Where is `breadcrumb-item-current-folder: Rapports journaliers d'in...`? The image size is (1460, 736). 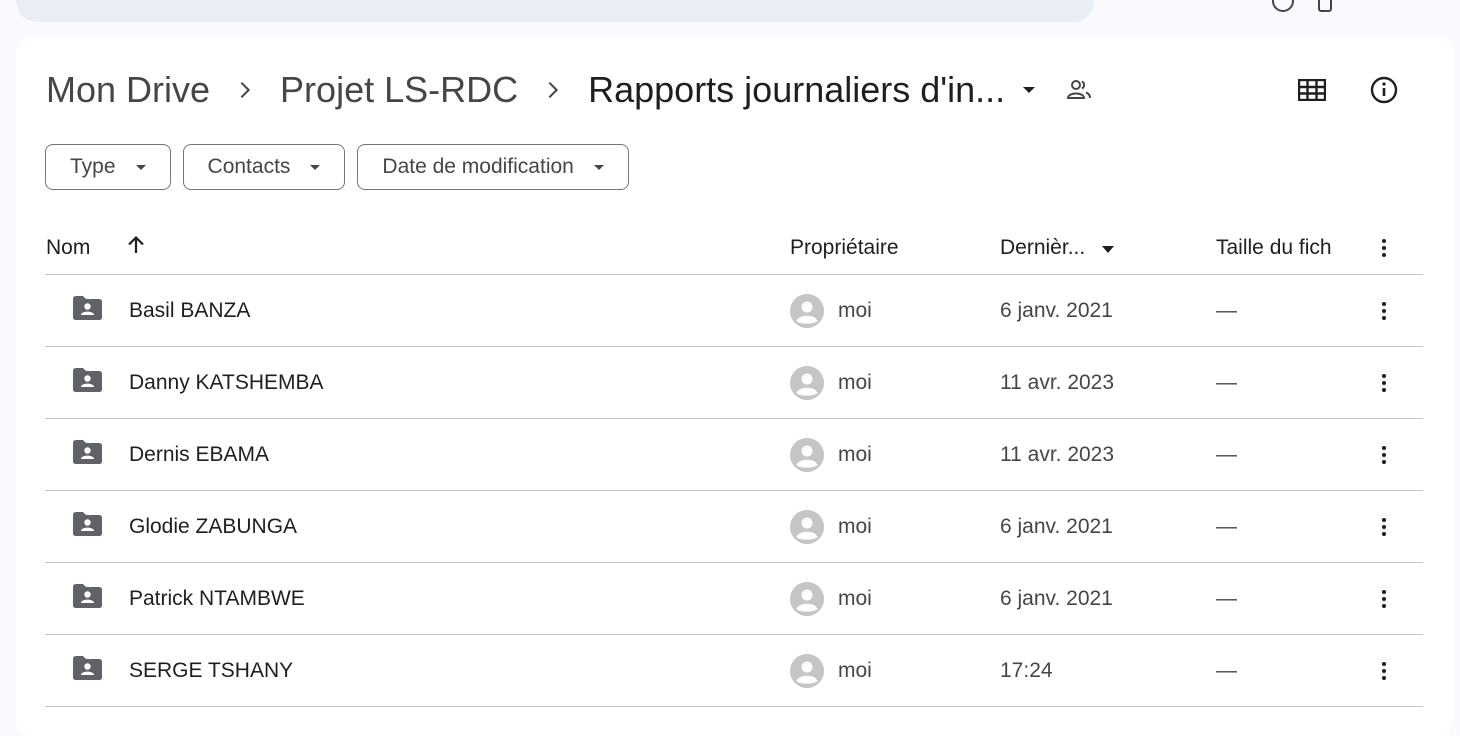
breadcrumb-item-current-folder: Rapports journaliers d'in... is located at coordinates (796, 90).